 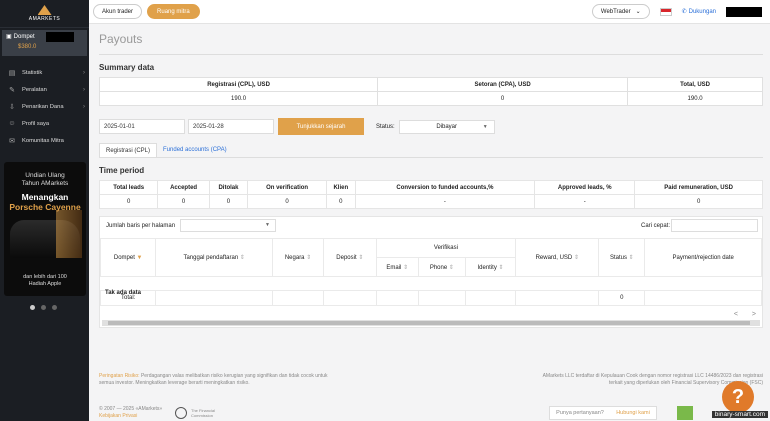 What do you see at coordinates (32, 72) in the screenshot?
I see `sidebar-item-label: Statistik` at bounding box center [32, 72].